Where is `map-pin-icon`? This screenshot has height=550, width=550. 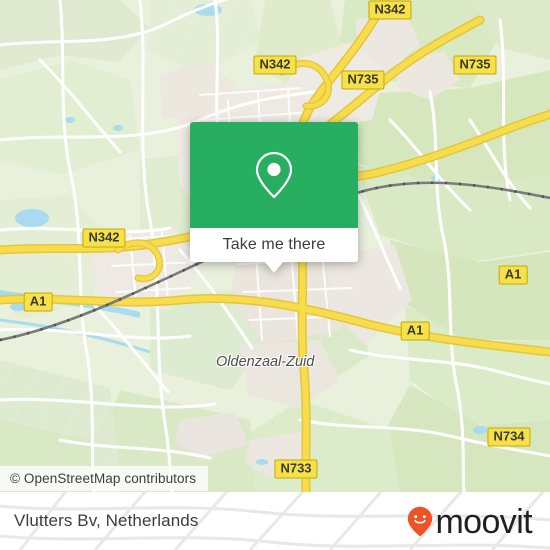
map-pin-icon is located at coordinates (274, 175).